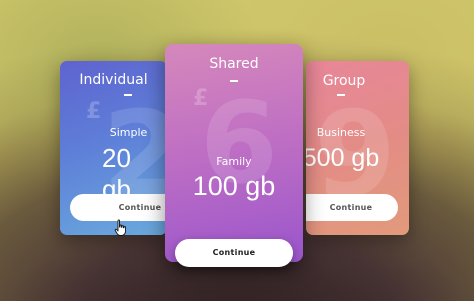 This screenshot has height=301, width=474. I want to click on plan-card-group: 9 Group Business 500 gb Continue, so click(357, 148).